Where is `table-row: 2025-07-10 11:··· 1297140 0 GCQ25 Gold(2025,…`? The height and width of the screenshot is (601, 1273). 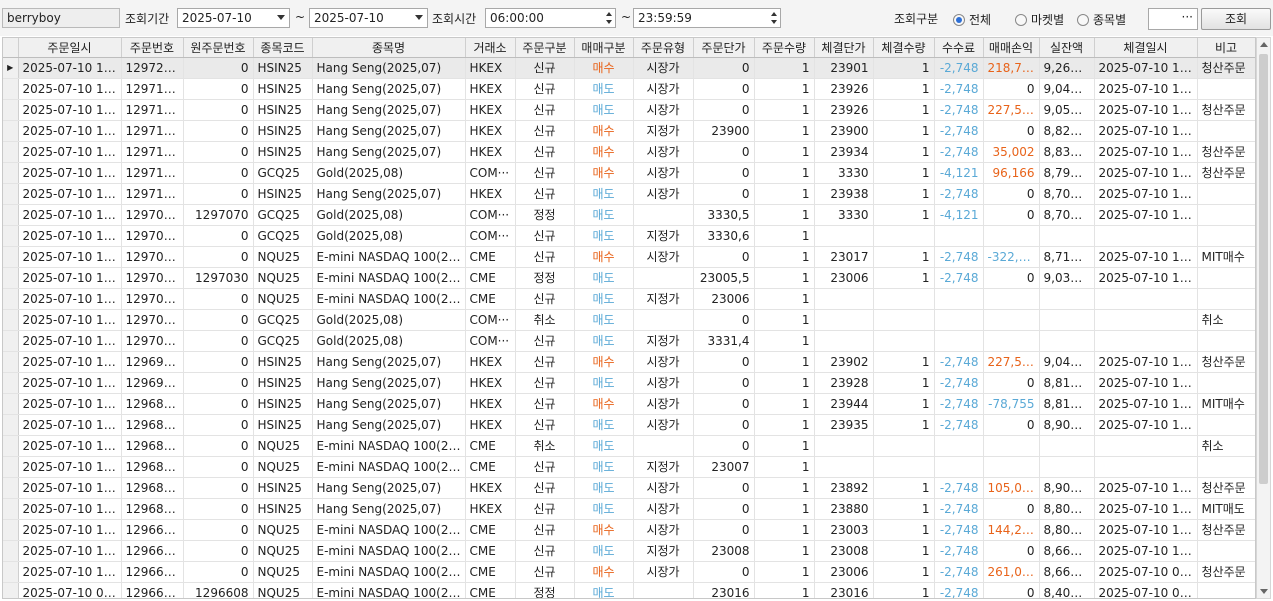
table-row: 2025-07-10 11:··· 1297140 0 GCQ25 Gold(2025,… is located at coordinates (629, 173).